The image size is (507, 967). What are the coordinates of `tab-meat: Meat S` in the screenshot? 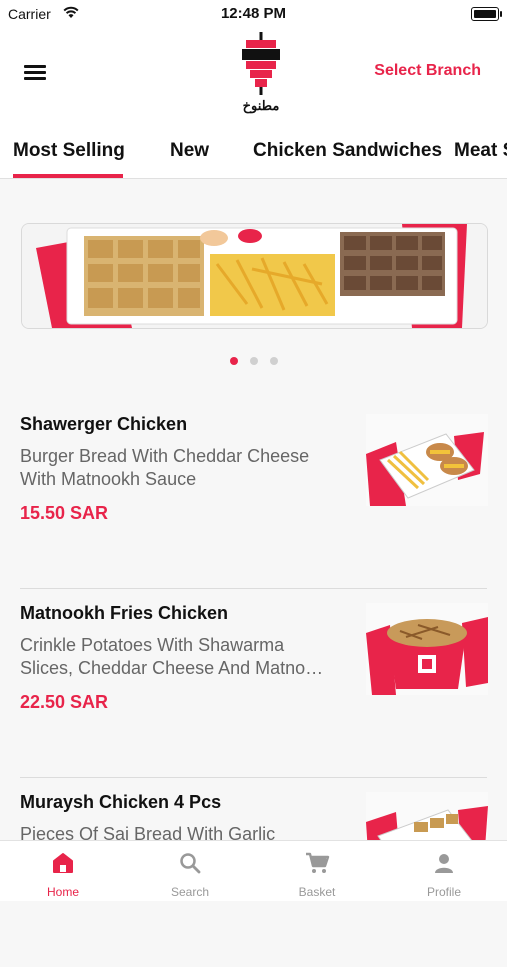 It's located at (480, 151).